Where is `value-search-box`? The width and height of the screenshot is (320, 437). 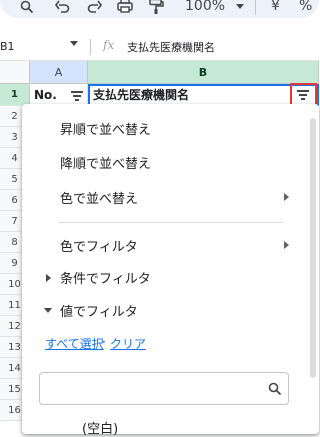 value-search-box is located at coordinates (164, 388).